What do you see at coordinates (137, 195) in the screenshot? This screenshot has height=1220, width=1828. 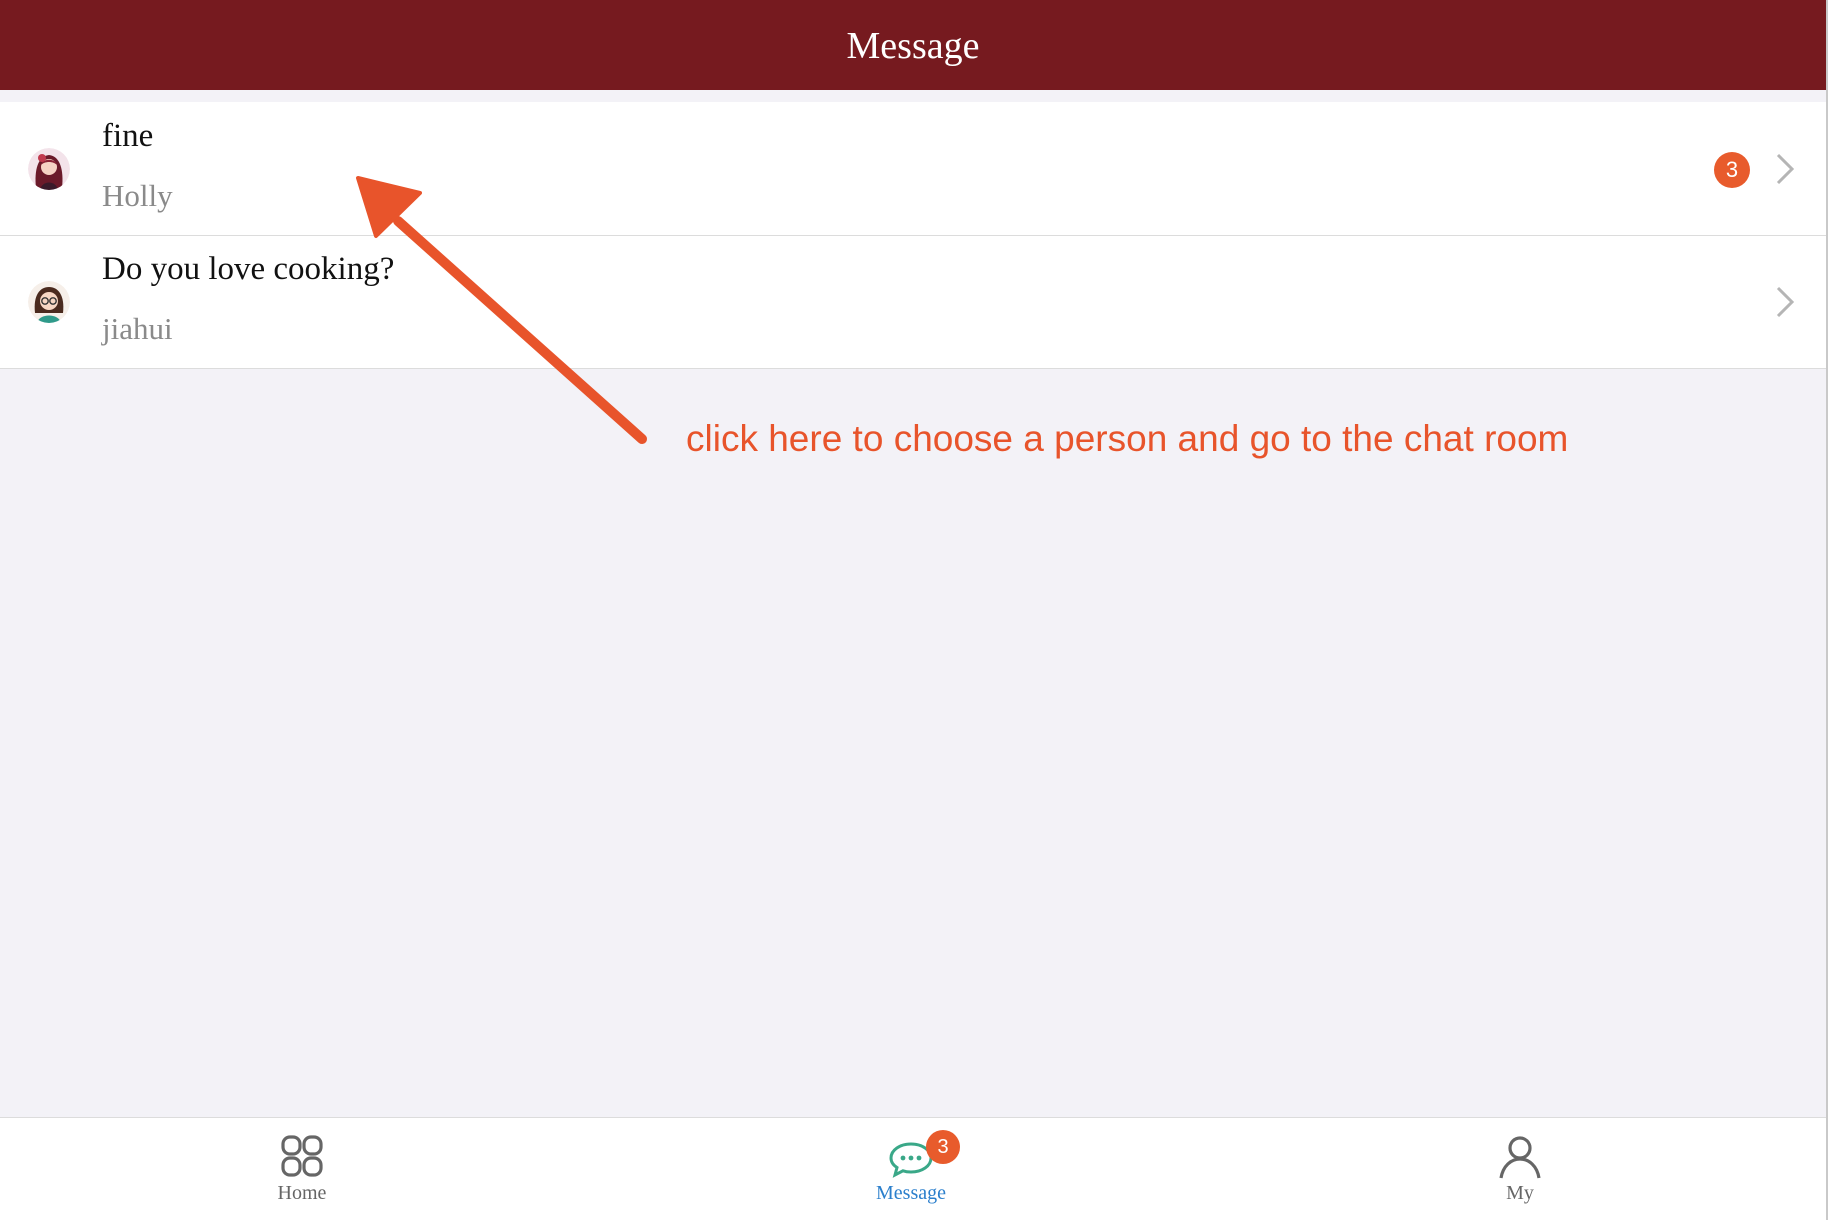 I see `sender-name: Holly` at bounding box center [137, 195].